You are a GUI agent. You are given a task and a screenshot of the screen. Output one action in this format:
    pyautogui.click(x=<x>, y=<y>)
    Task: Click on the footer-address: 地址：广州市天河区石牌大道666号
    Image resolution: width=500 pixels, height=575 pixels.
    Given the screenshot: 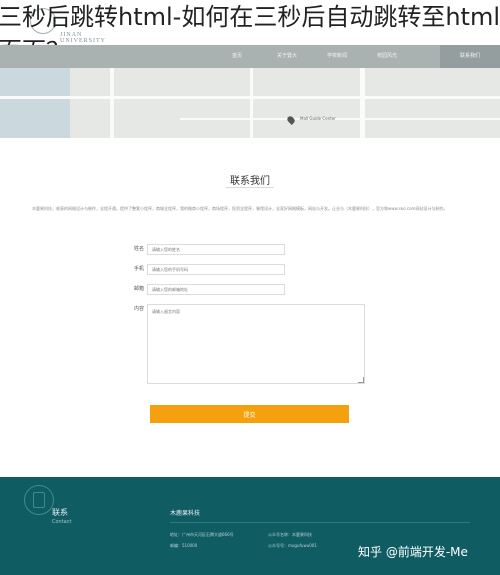 What is the action you would take?
    pyautogui.click(x=202, y=534)
    